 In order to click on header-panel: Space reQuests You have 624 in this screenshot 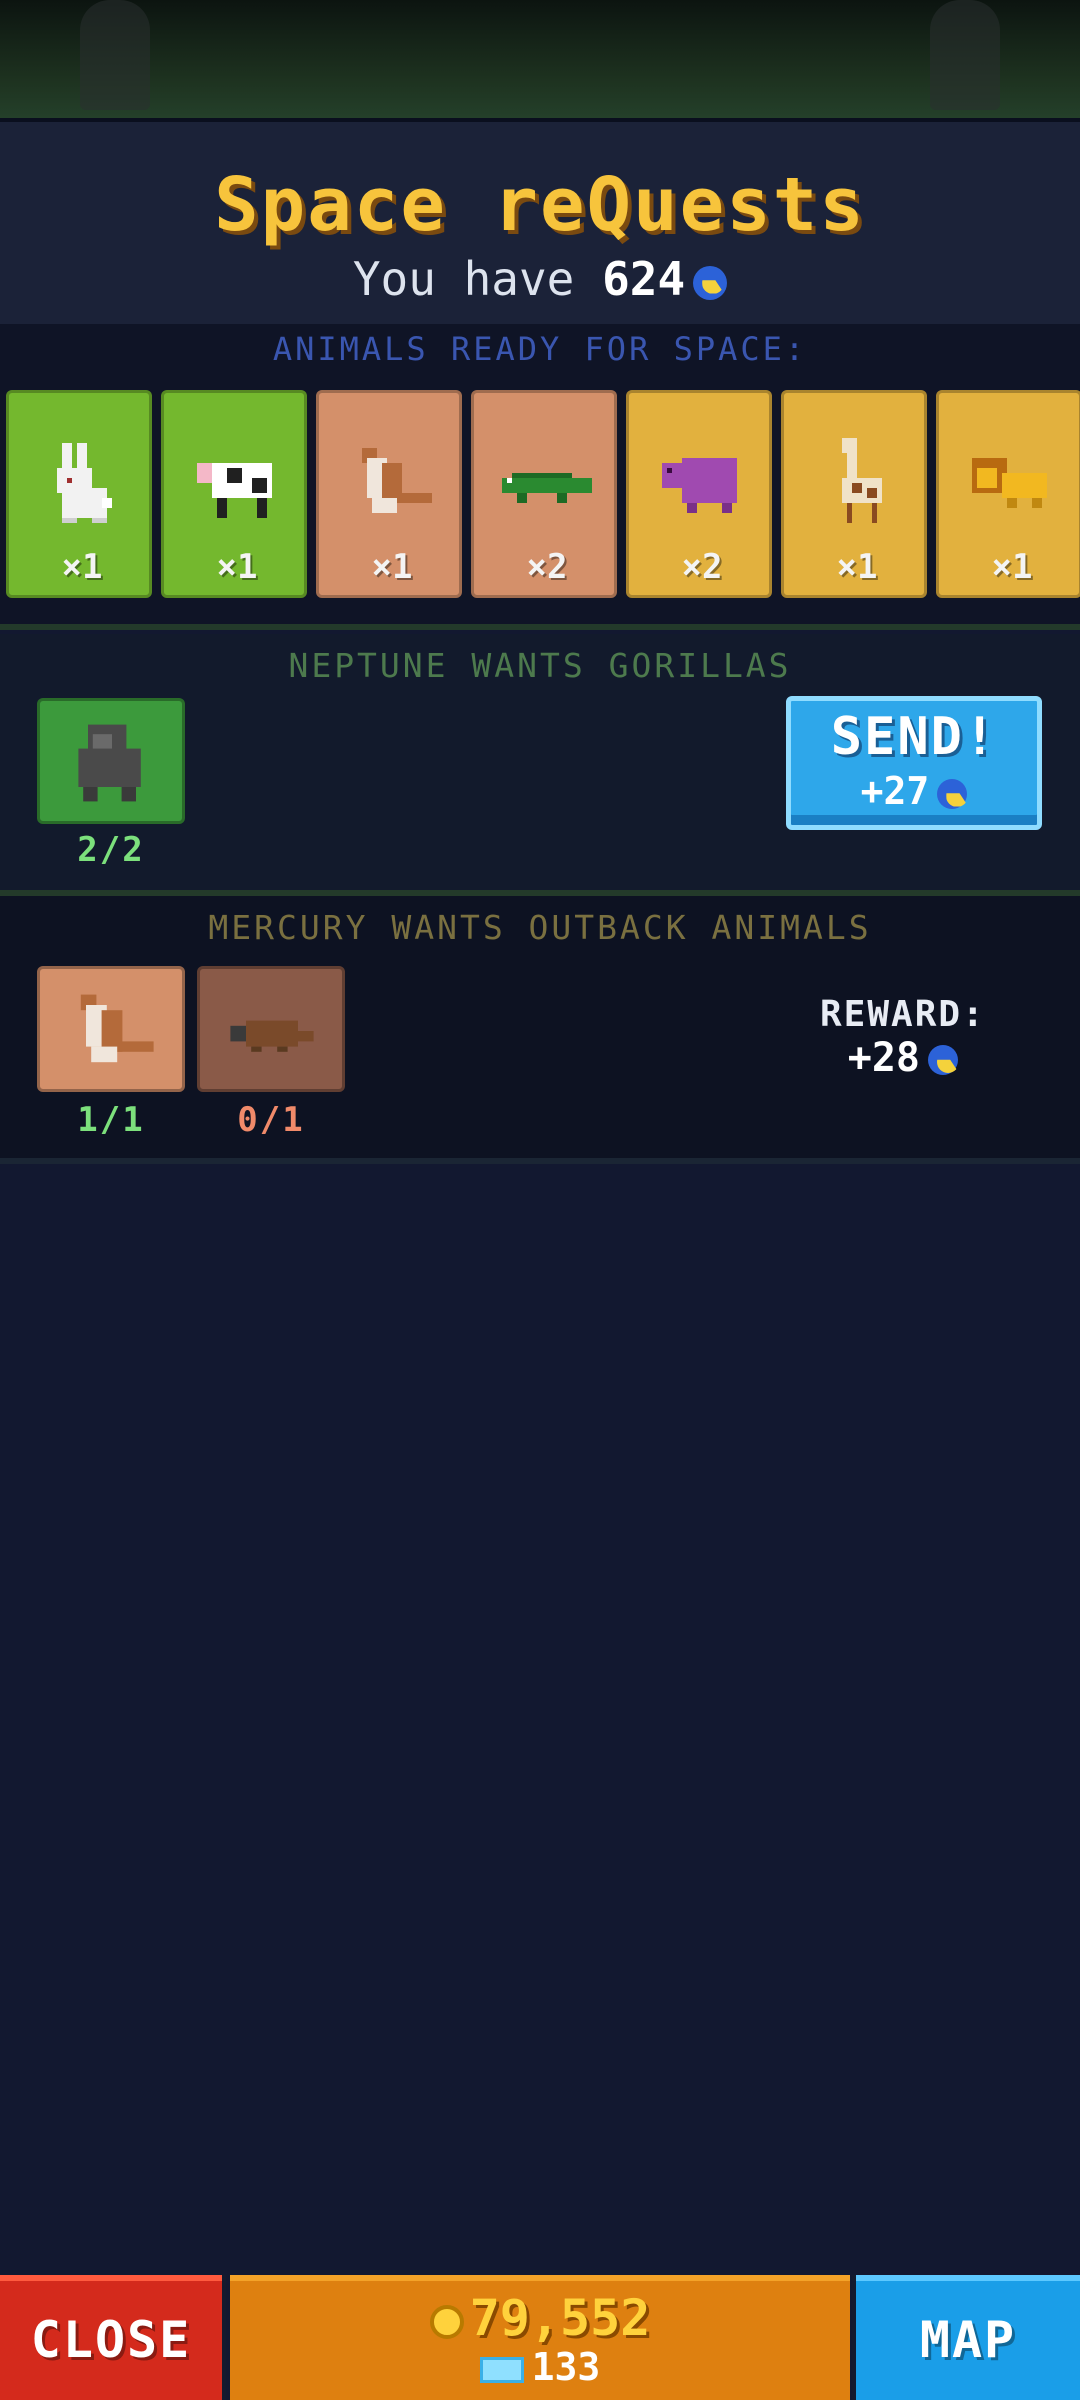, I will do `click(540, 223)`.